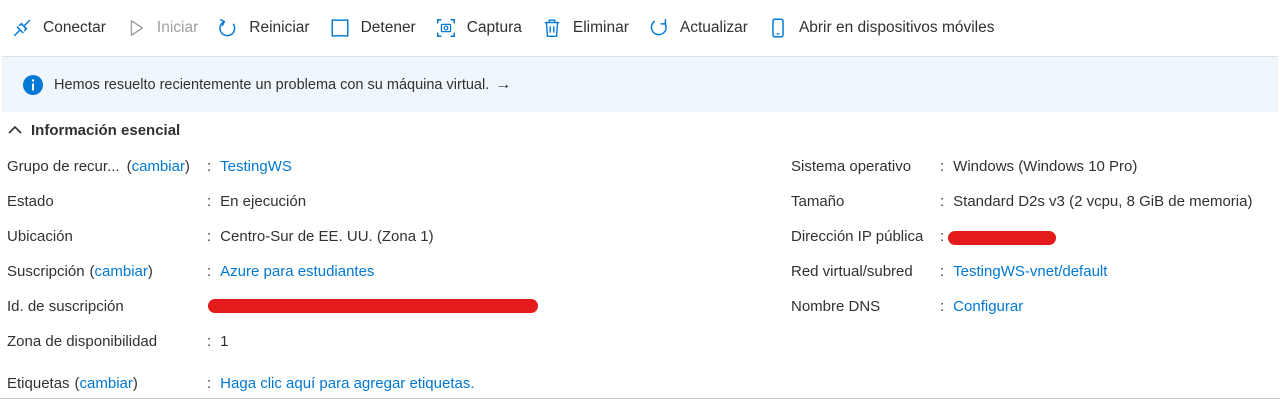 Image resolution: width=1280 pixels, height=412 pixels. I want to click on dns-value-row: : Configurar, so click(982, 306).